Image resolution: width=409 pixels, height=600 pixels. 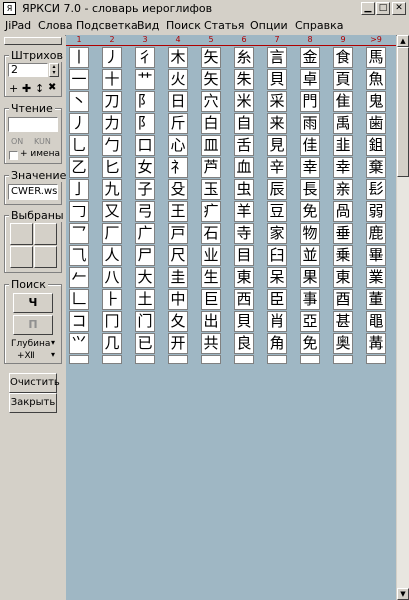 I want to click on stroke-count-header: >9, so click(x=376, y=40).